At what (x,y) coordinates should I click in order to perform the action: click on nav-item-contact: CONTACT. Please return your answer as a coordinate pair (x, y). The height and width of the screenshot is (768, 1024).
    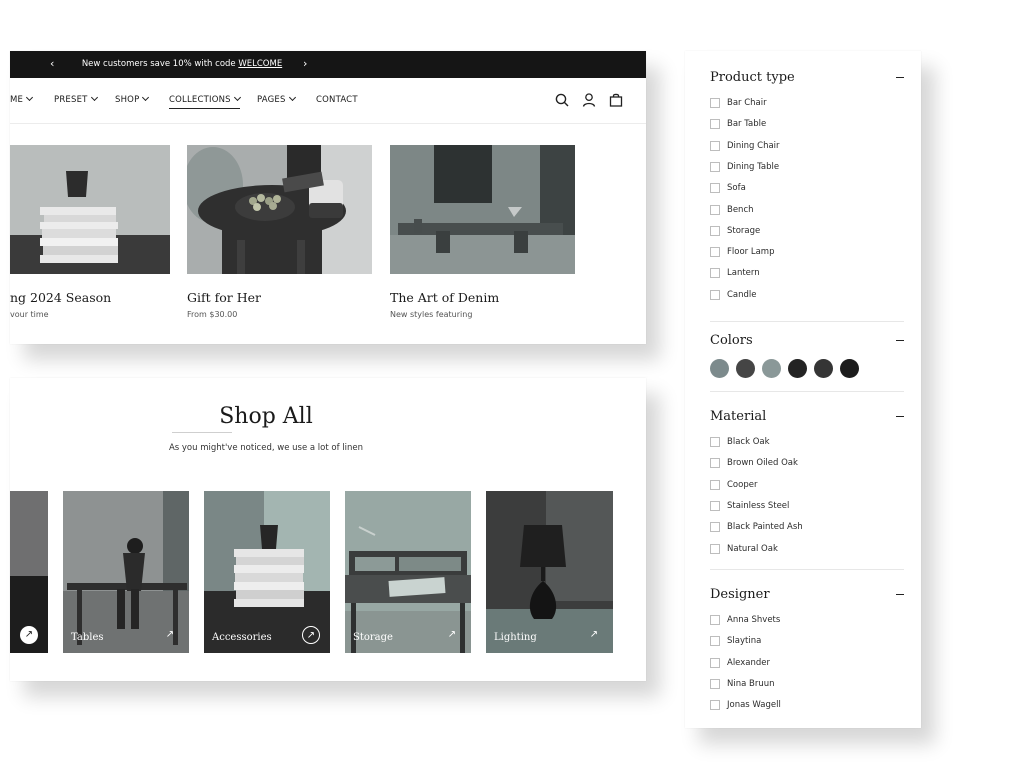
    Looking at the image, I should click on (337, 100).